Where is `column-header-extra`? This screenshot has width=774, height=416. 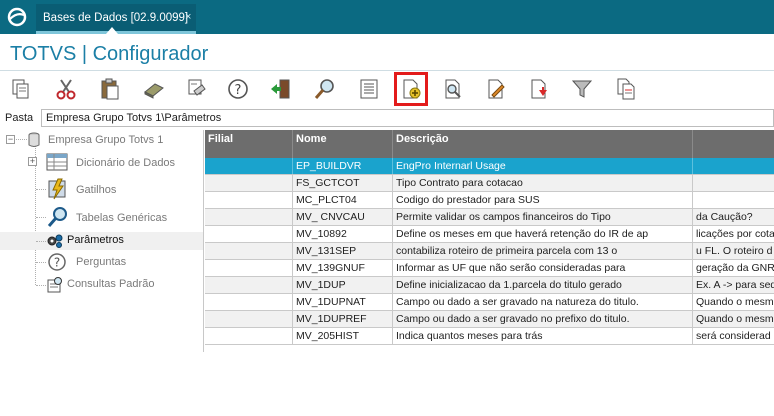 column-header-extra is located at coordinates (733, 144).